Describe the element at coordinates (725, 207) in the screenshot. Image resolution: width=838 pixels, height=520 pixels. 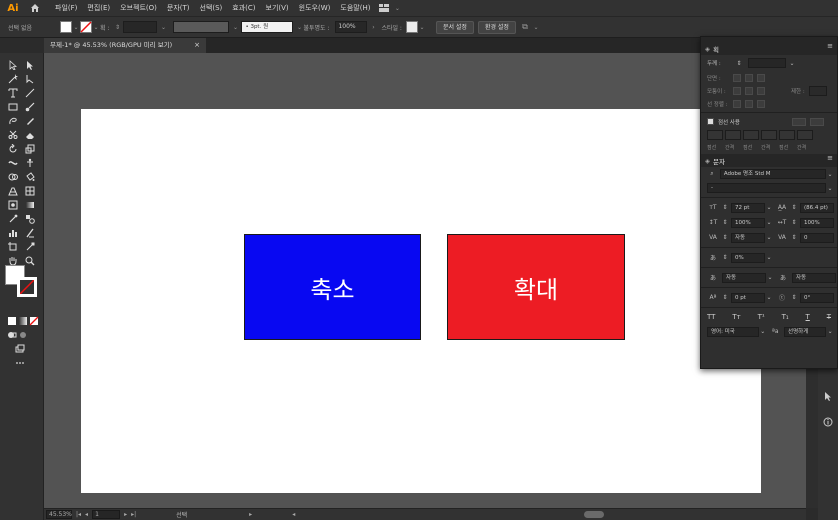
I see `font-size-stepper-icon: ⇕` at that location.